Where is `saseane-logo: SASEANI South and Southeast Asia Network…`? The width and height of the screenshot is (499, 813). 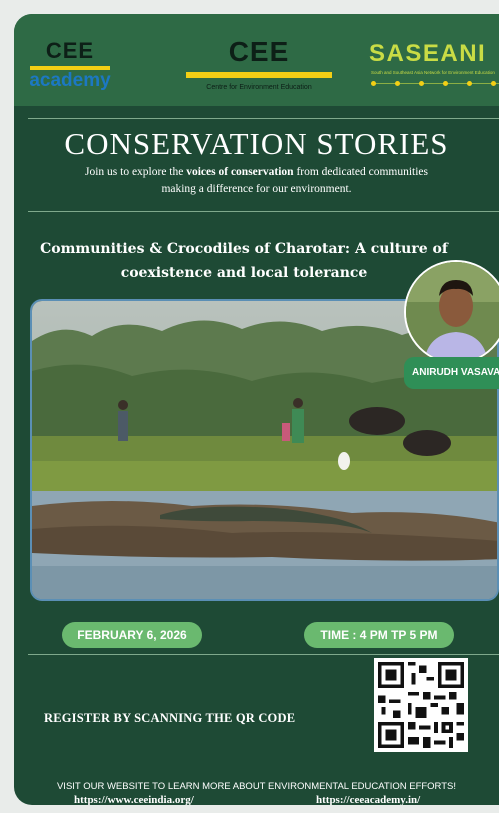 saseane-logo: SASEANI South and Southeast Asia Network… is located at coordinates (434, 70).